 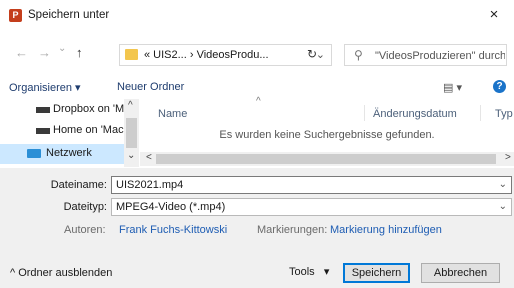 I want to click on filename-field: UIS2021.mp4 ⌄, so click(x=311, y=185).